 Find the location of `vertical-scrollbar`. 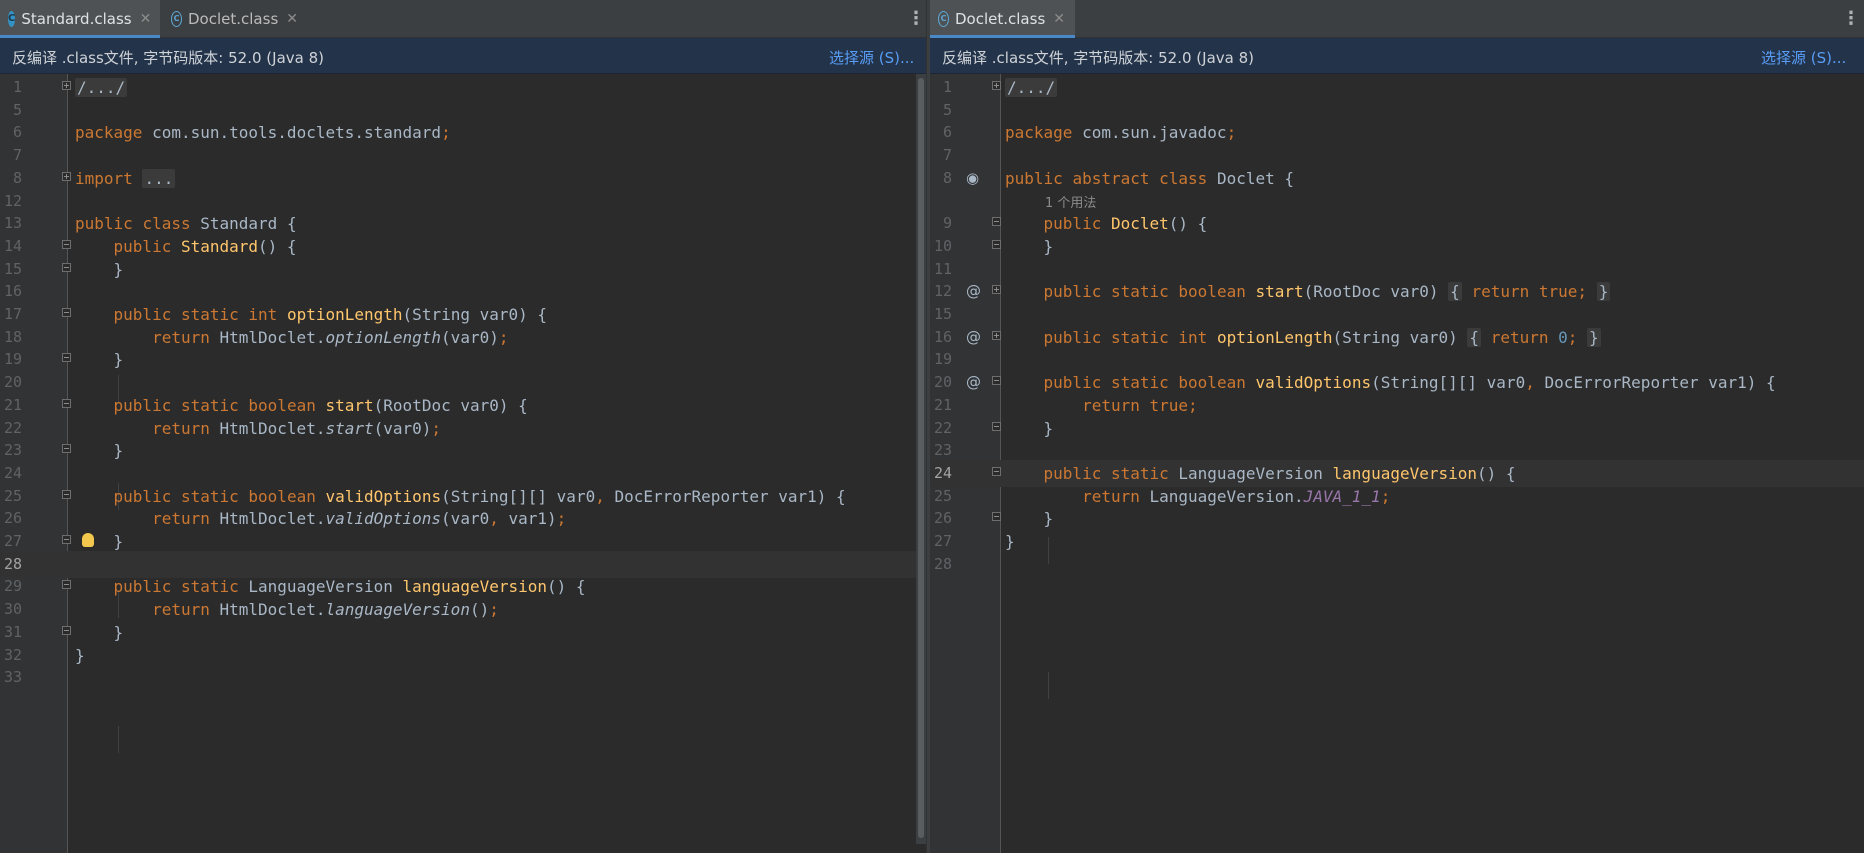

vertical-scrollbar is located at coordinates (921, 459).